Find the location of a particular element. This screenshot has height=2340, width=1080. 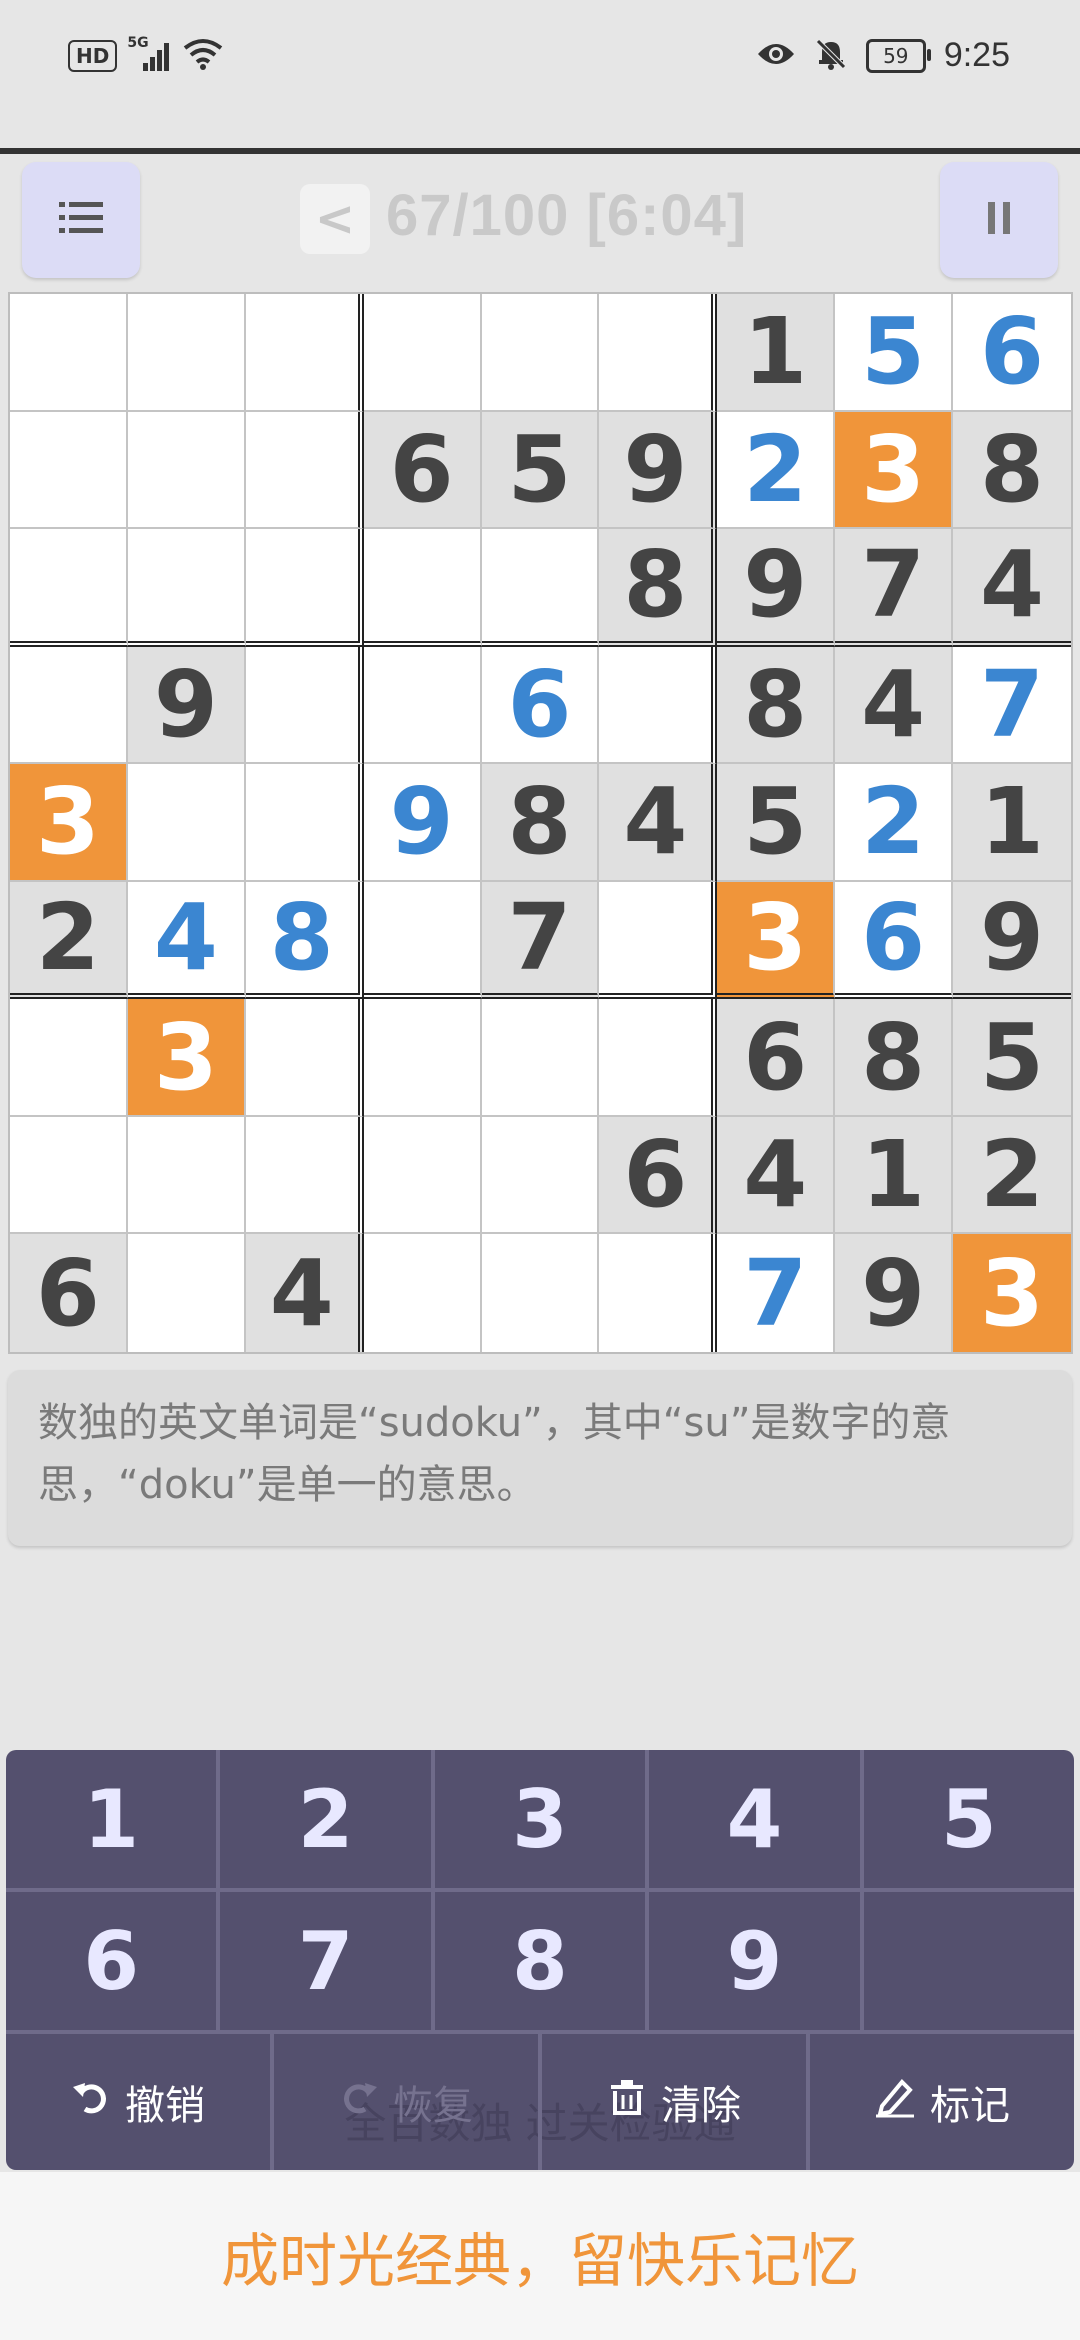

status-right: 59 9:25 is located at coordinates (883, 55).